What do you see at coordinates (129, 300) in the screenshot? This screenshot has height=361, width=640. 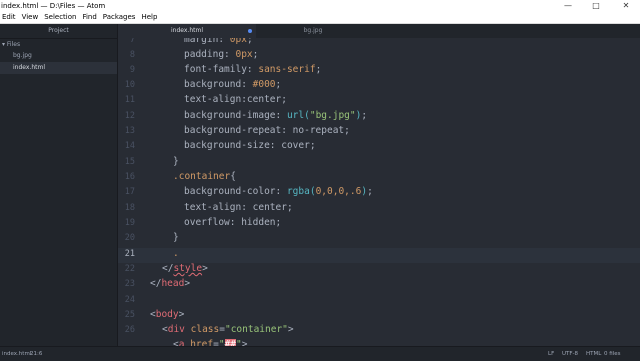 I see `line-number: 24` at bounding box center [129, 300].